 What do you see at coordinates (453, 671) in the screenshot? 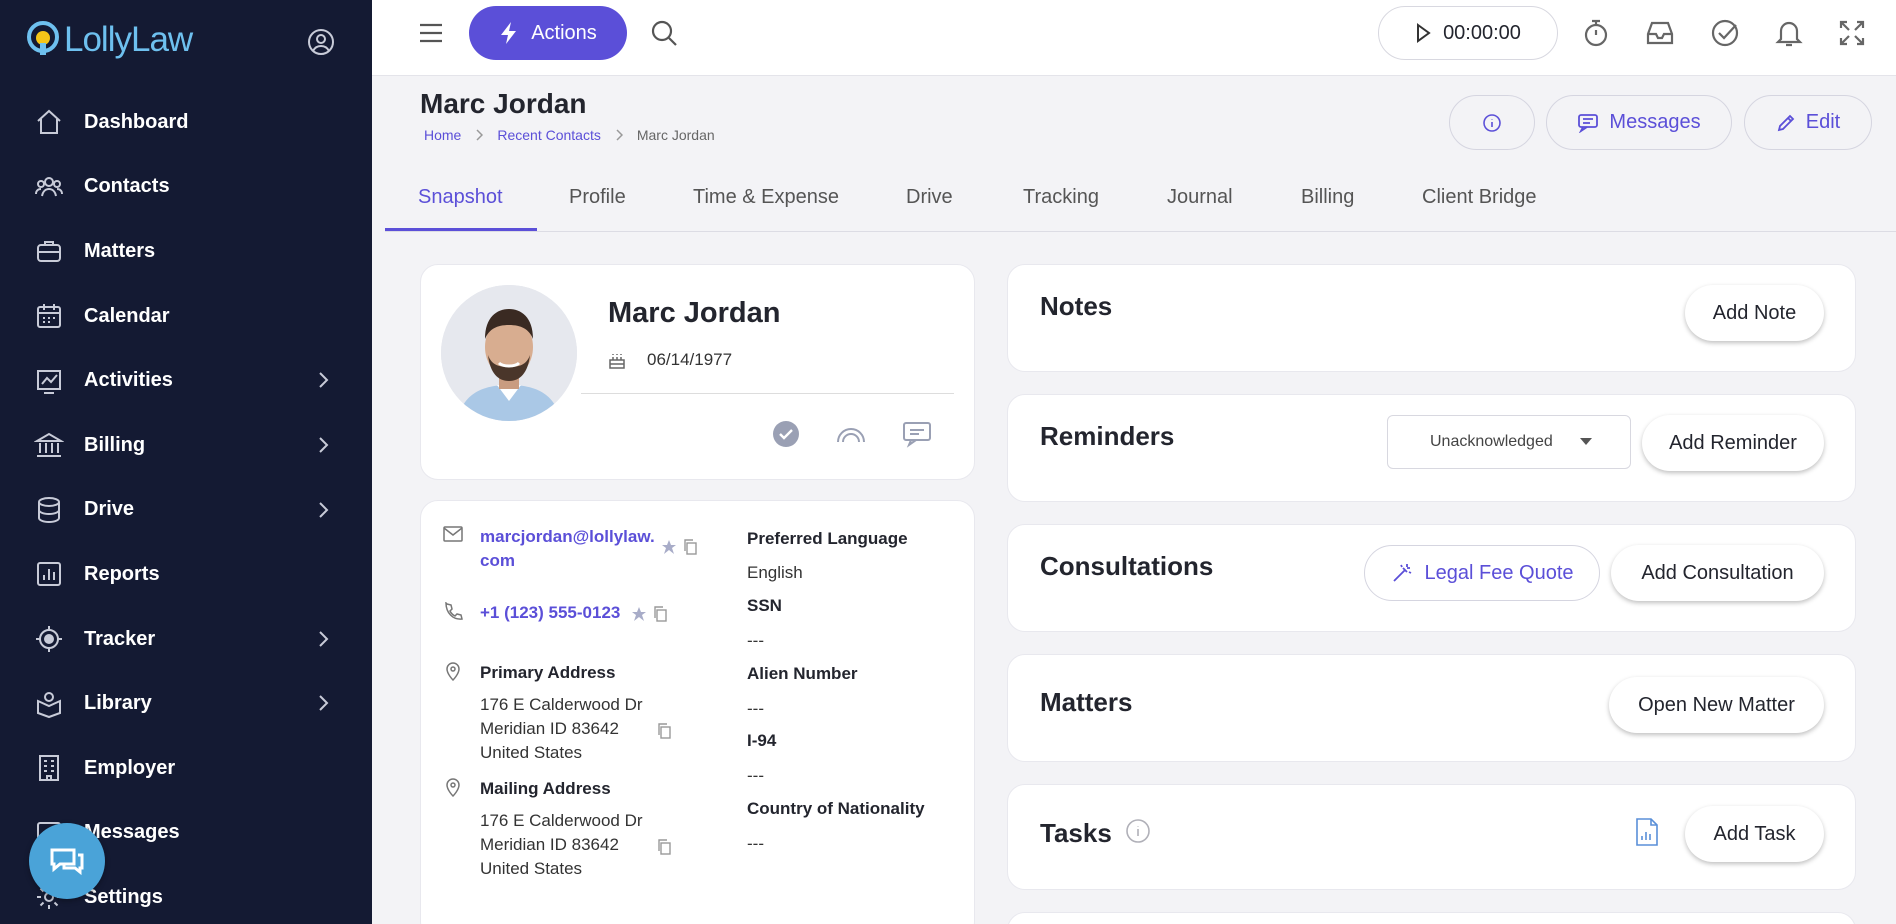
I see `location-pin-icon` at bounding box center [453, 671].